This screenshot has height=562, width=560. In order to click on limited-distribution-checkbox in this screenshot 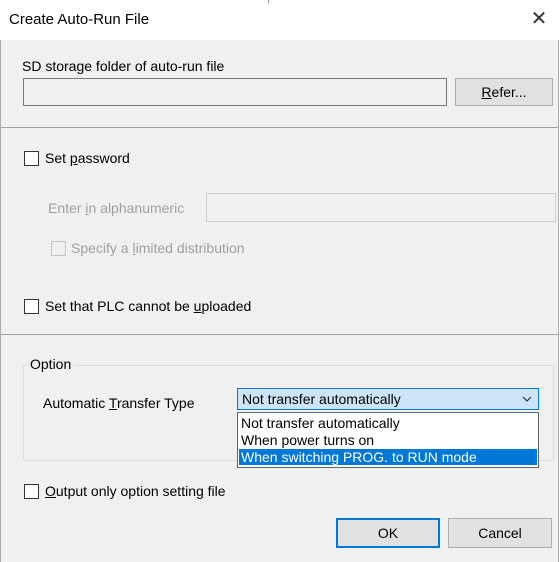, I will do `click(58, 248)`.